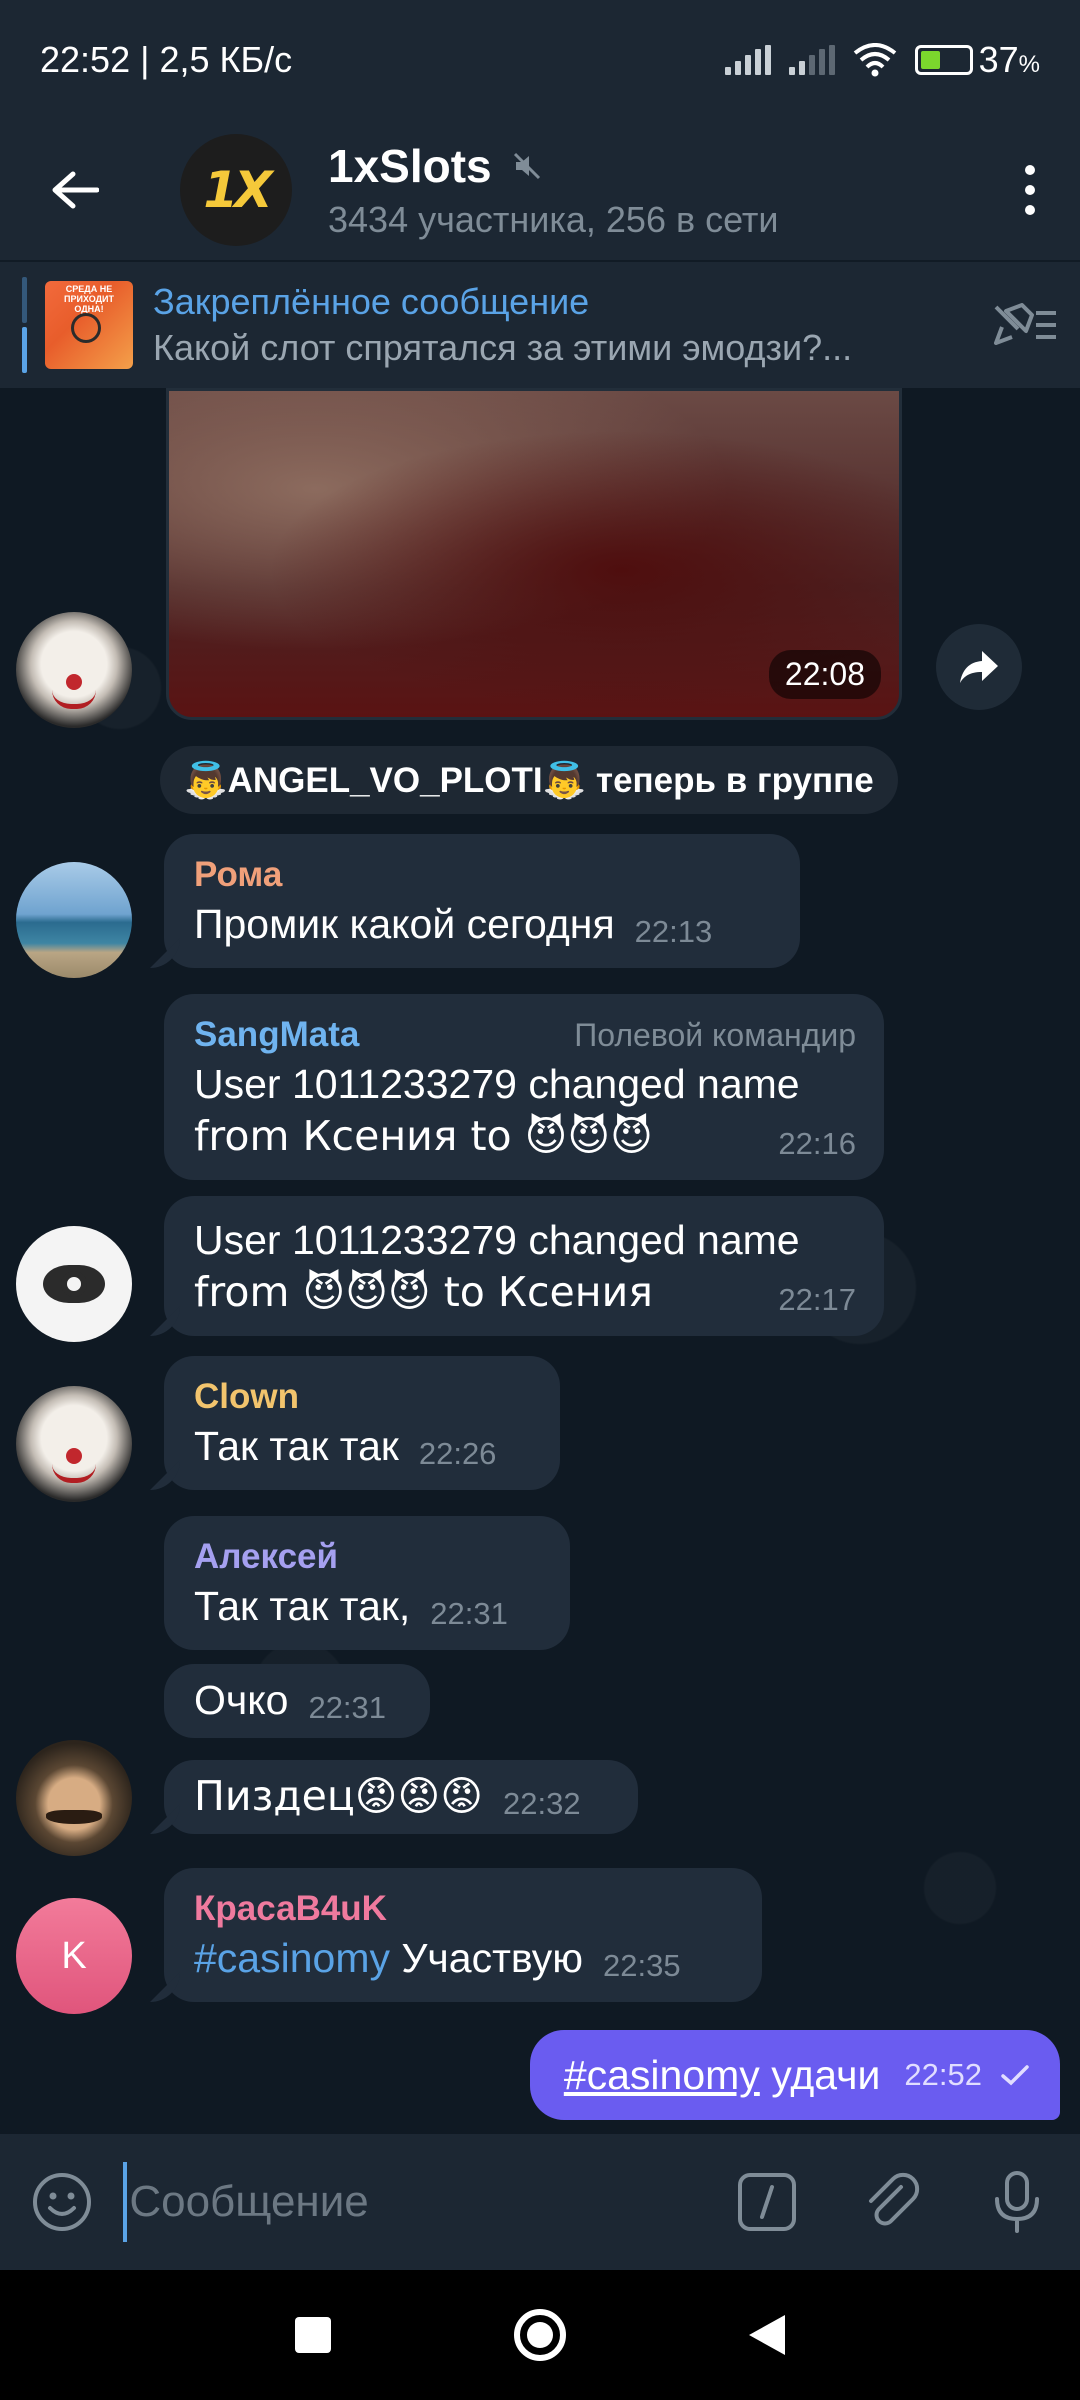 The image size is (1080, 2400). Describe the element at coordinates (1029, 64) in the screenshot. I see `battery-percent-suffix: %` at that location.